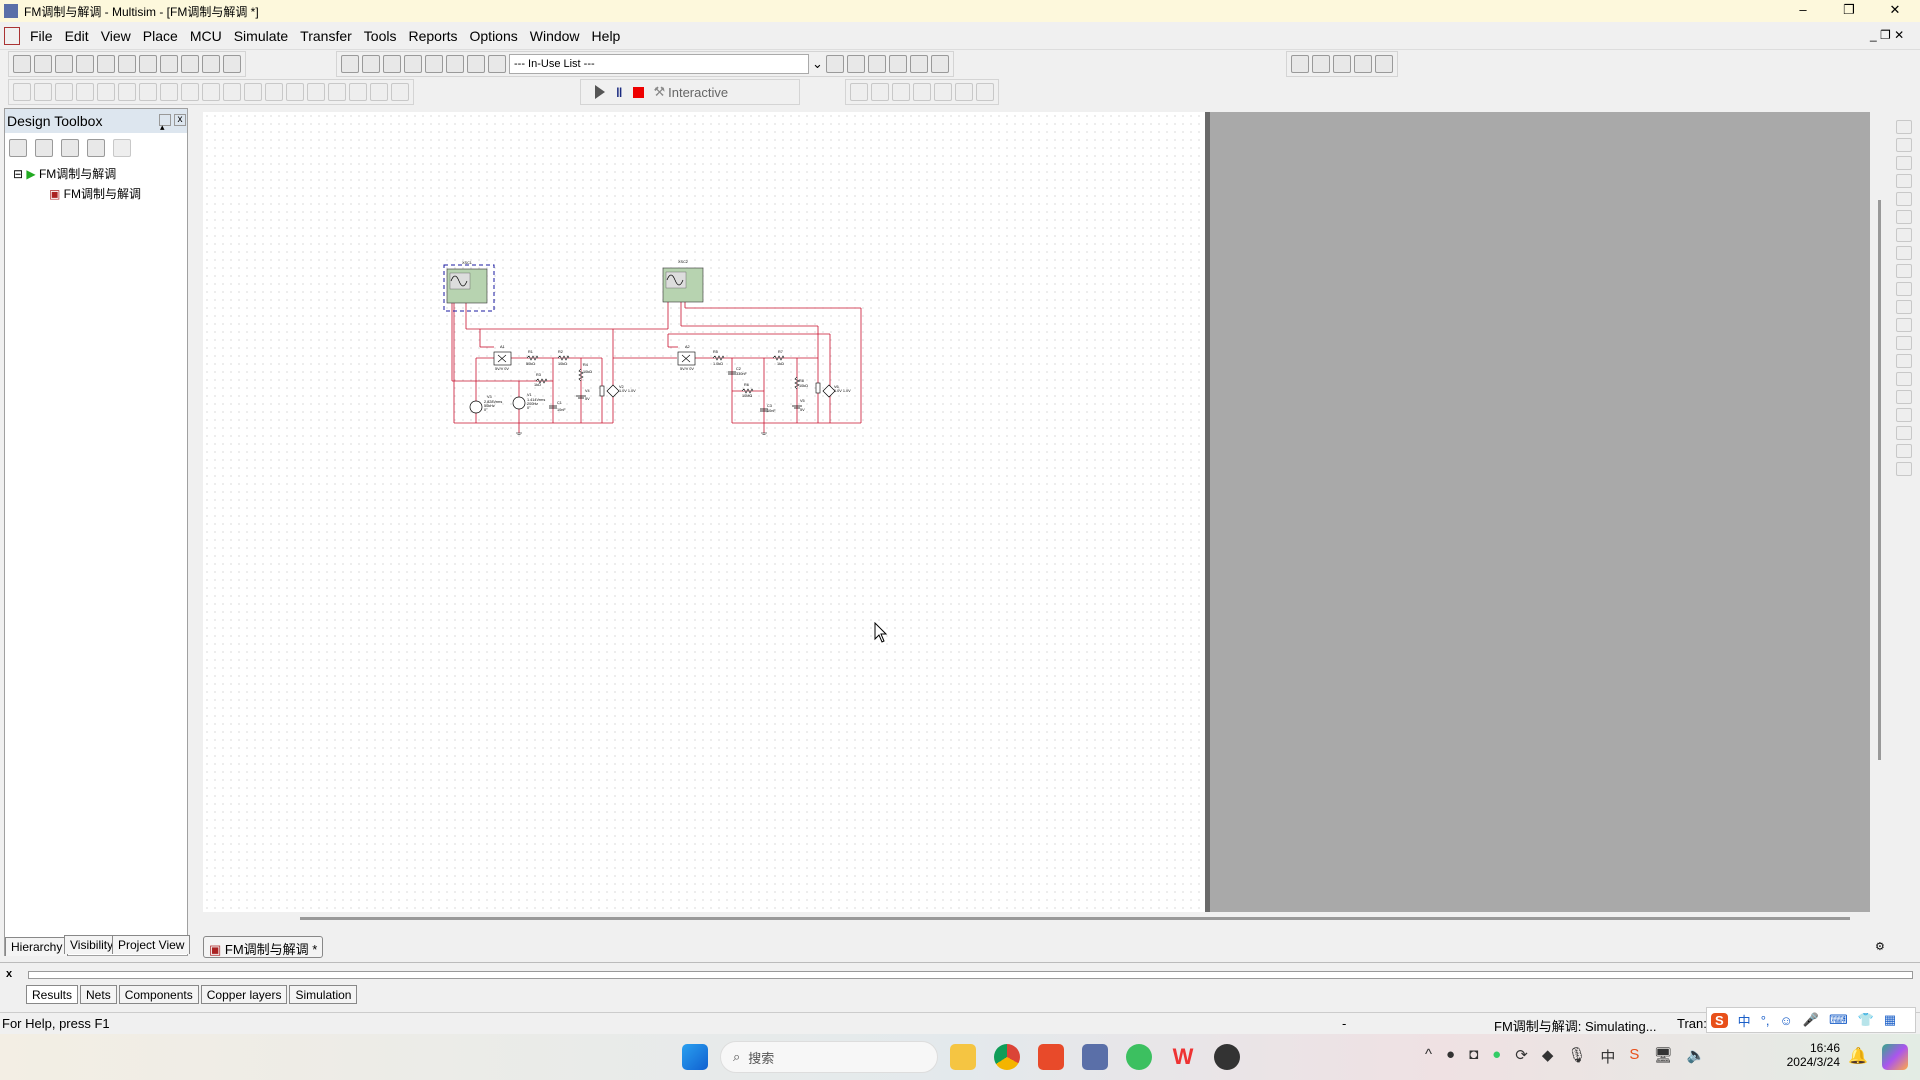 The width and height of the screenshot is (1920, 1080). I want to click on start-icon, so click(695, 1057).